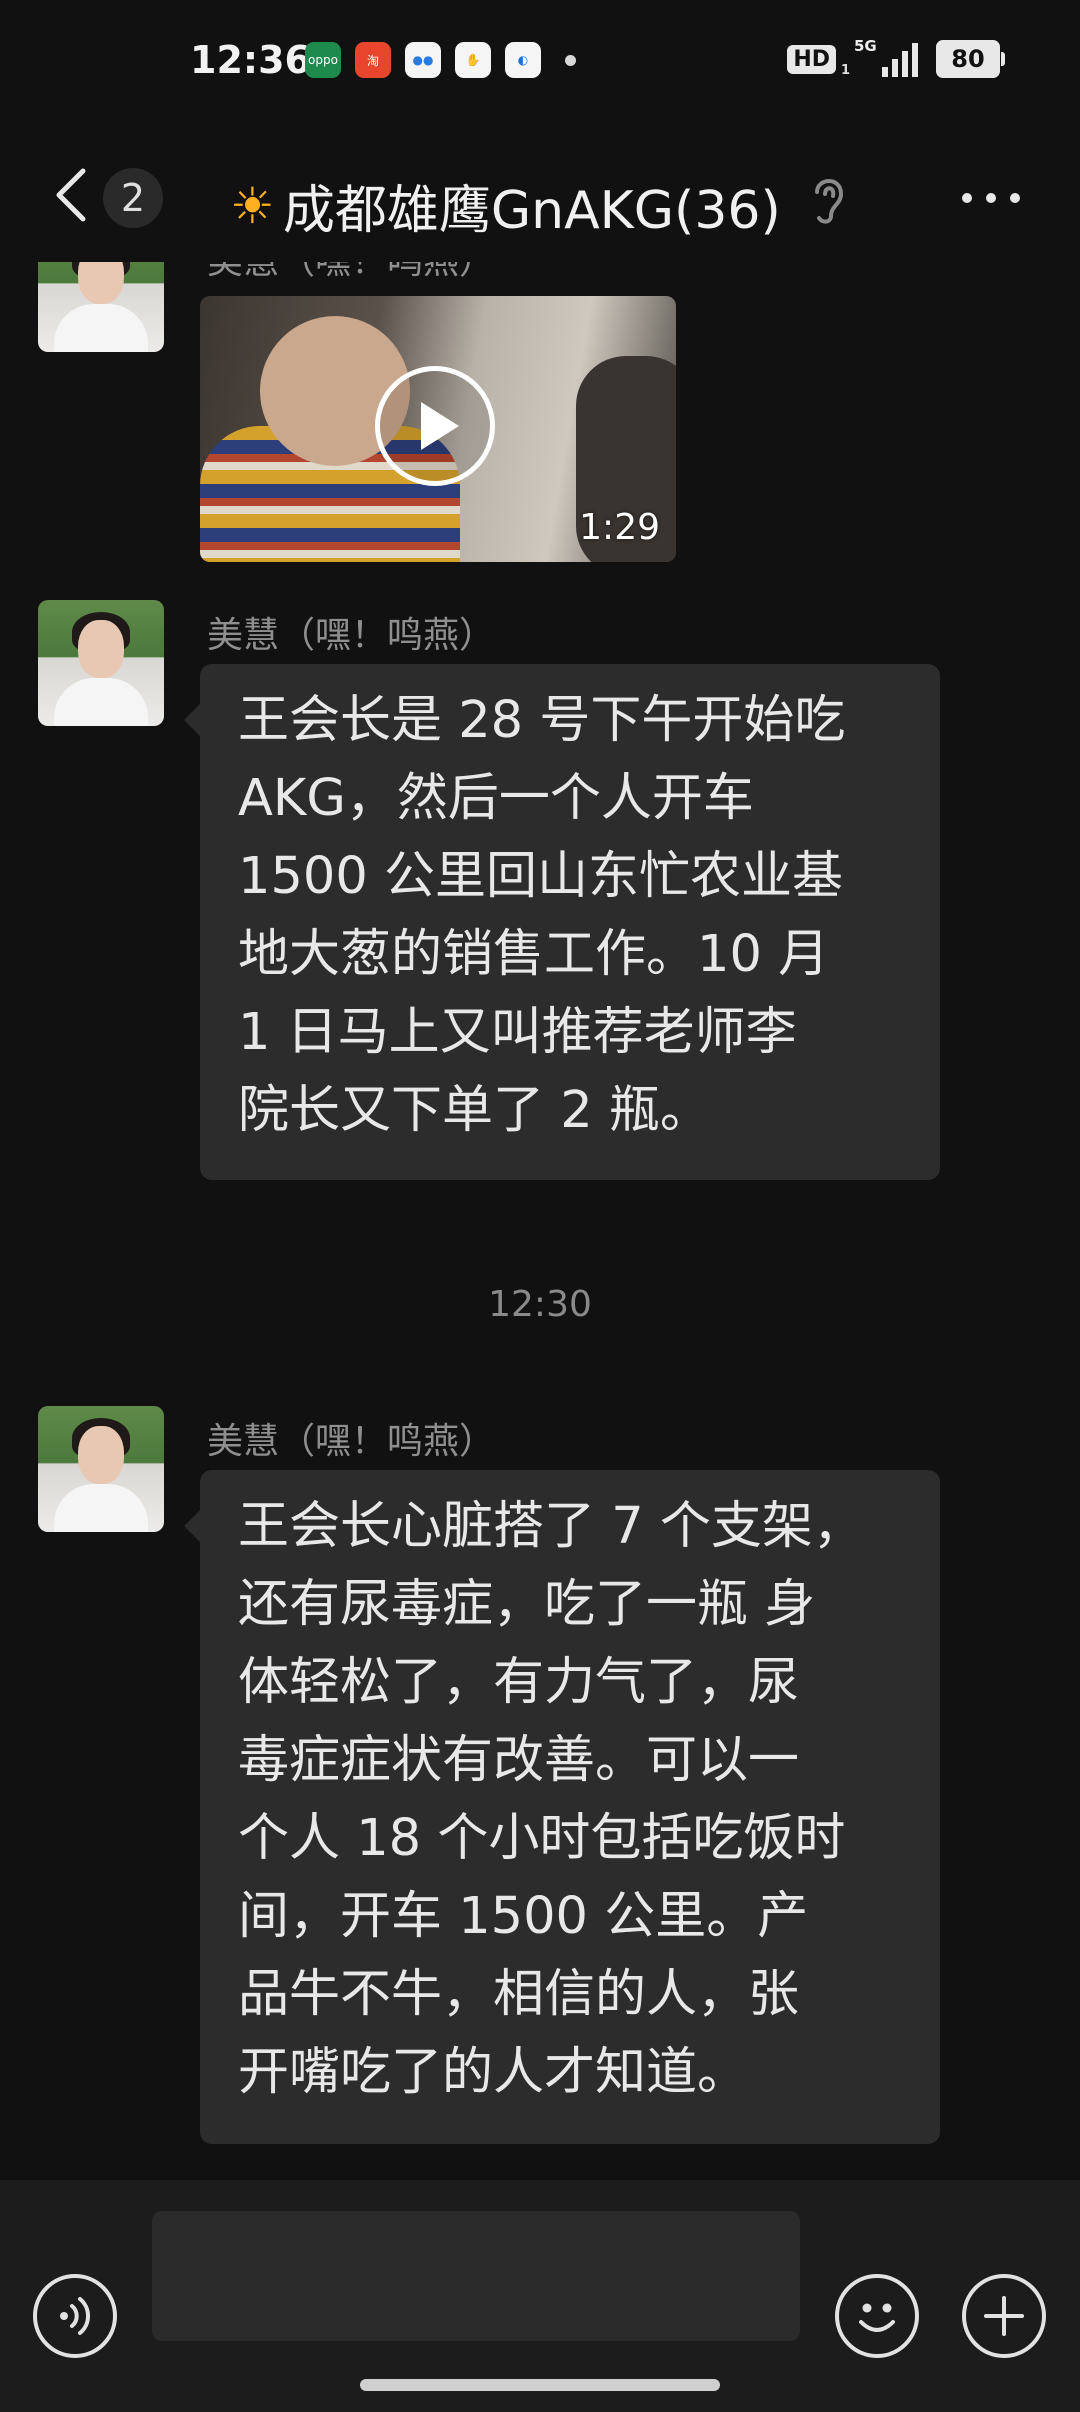 This screenshot has width=1080, height=2412. Describe the element at coordinates (542, 1838) in the screenshot. I see `message-line: 个人 18 个小时包括吃饭时` at that location.